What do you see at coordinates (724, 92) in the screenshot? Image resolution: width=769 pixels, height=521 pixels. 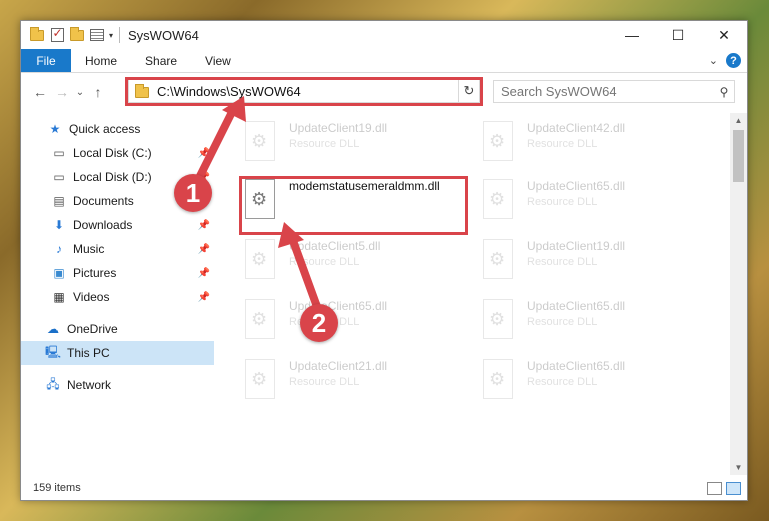 I see `search-icon: ⚲` at bounding box center [724, 92].